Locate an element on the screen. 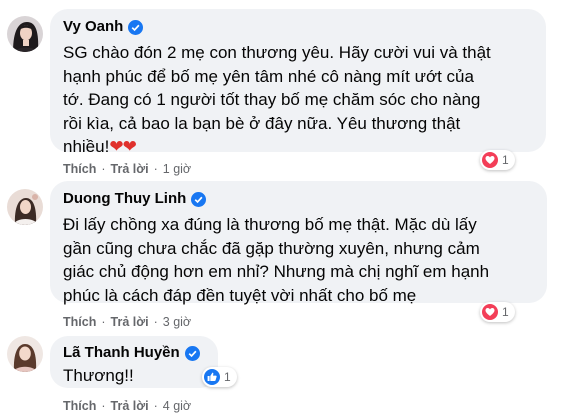  comment-actions: Thích · Trả lời · 1 giờ is located at coordinates (127, 169).